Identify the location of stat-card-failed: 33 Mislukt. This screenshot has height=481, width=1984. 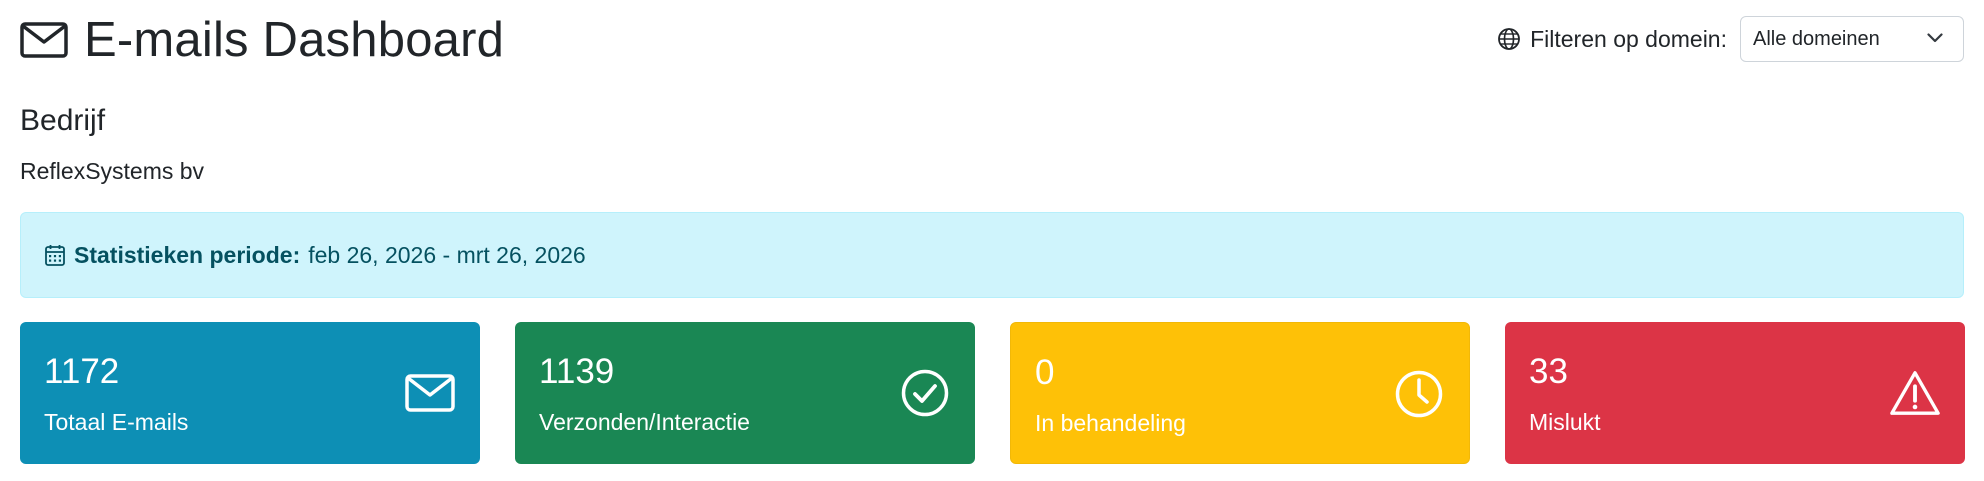
(1735, 393).